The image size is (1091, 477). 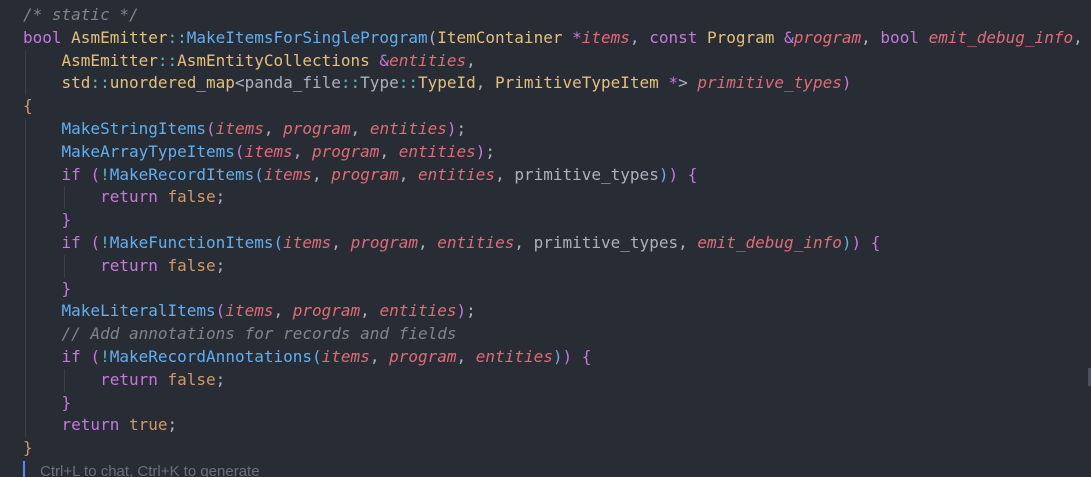 What do you see at coordinates (769, 83) in the screenshot?
I see `code-token-param: primitive_types` at bounding box center [769, 83].